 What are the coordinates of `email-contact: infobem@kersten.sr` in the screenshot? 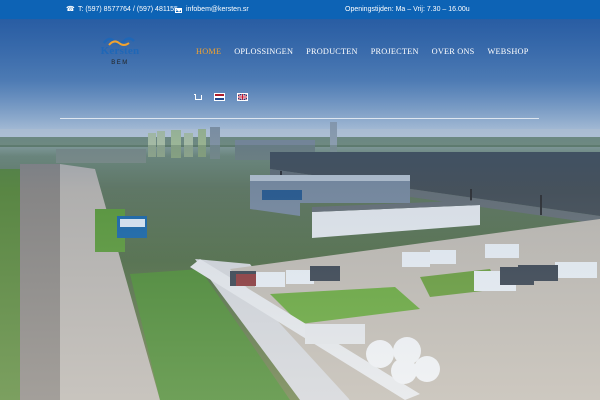 It's located at (212, 9).